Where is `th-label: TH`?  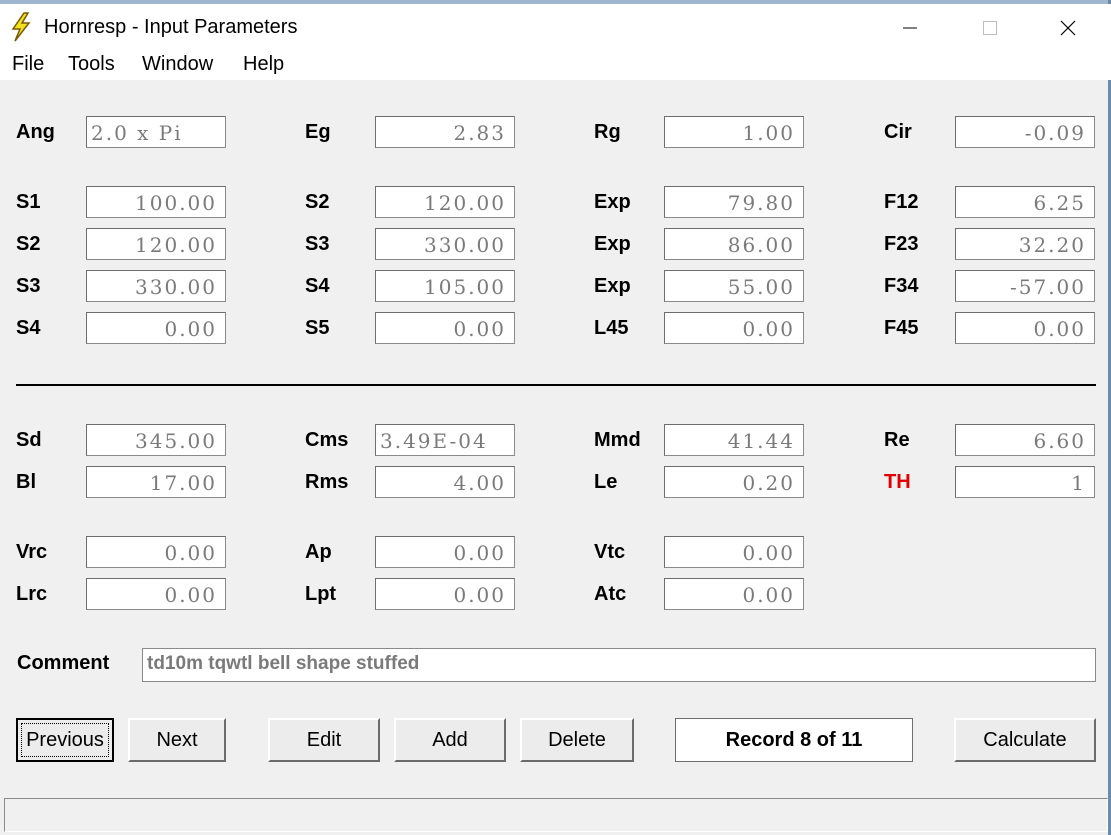
th-label: TH is located at coordinates (897, 482).